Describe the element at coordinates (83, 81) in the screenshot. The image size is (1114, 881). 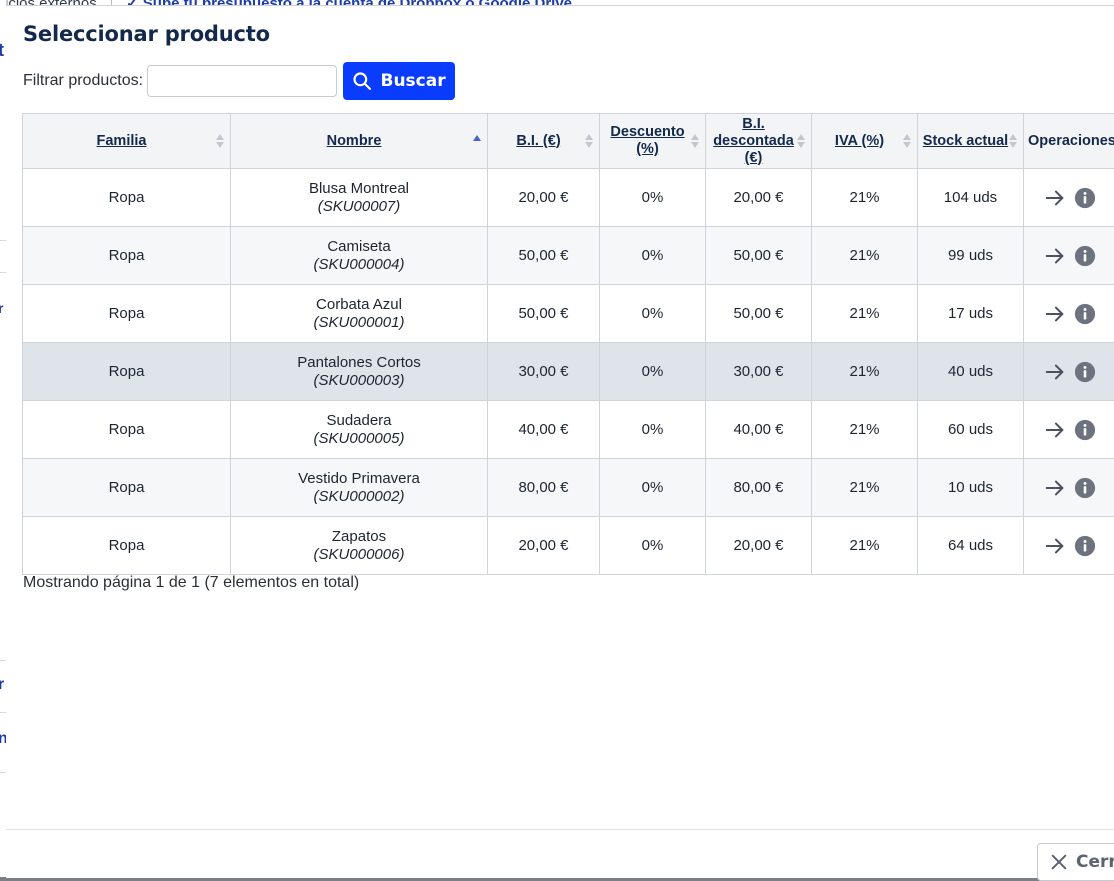
I see `filter-label: Filtrar productos:` at that location.